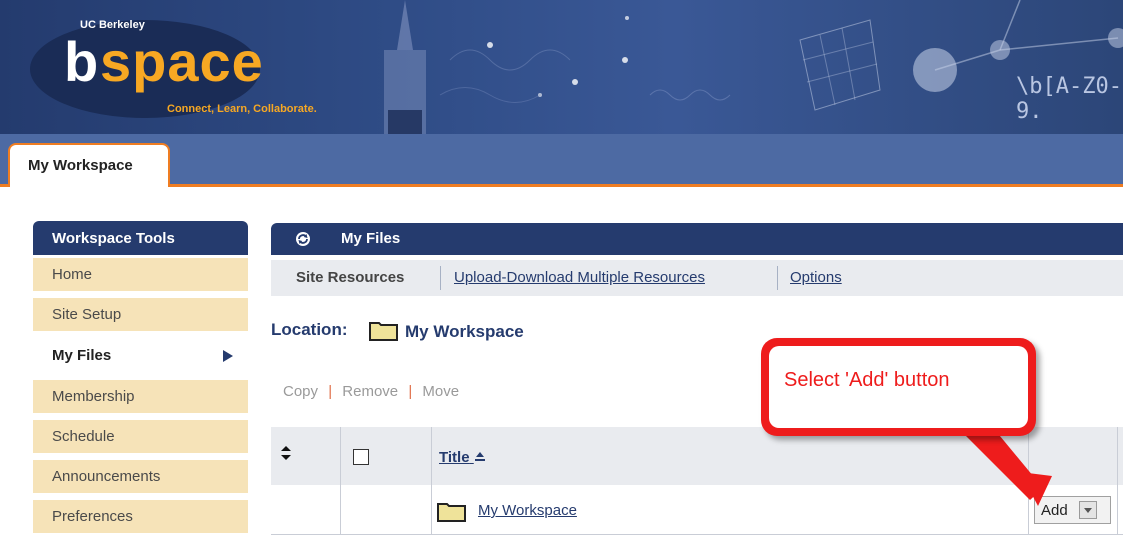  Describe the element at coordinates (440, 391) in the screenshot. I see `move-action: Move` at that location.